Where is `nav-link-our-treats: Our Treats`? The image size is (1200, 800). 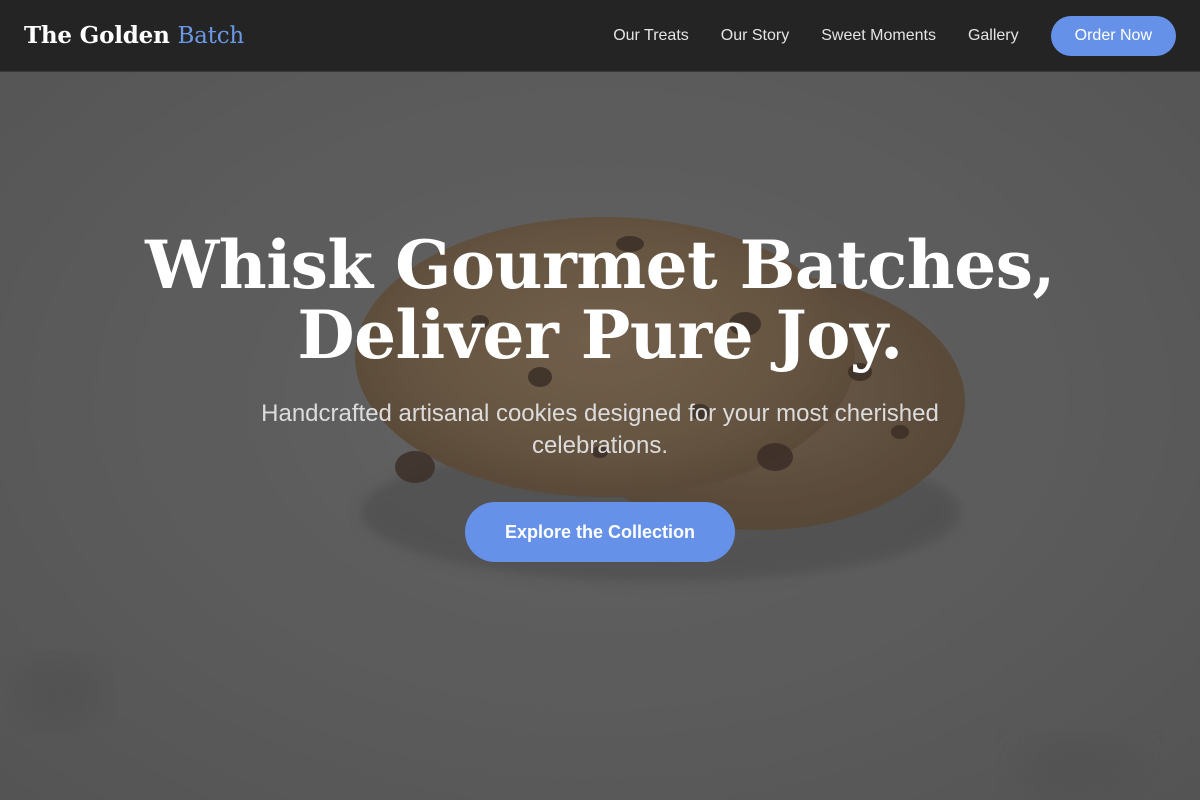 nav-link-our-treats: Our Treats is located at coordinates (651, 36).